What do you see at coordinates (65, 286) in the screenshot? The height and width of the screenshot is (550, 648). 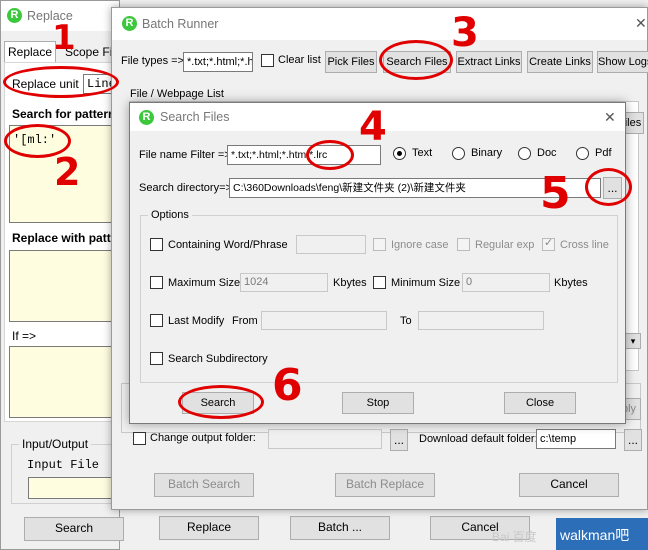 I see `replace-with-field` at bounding box center [65, 286].